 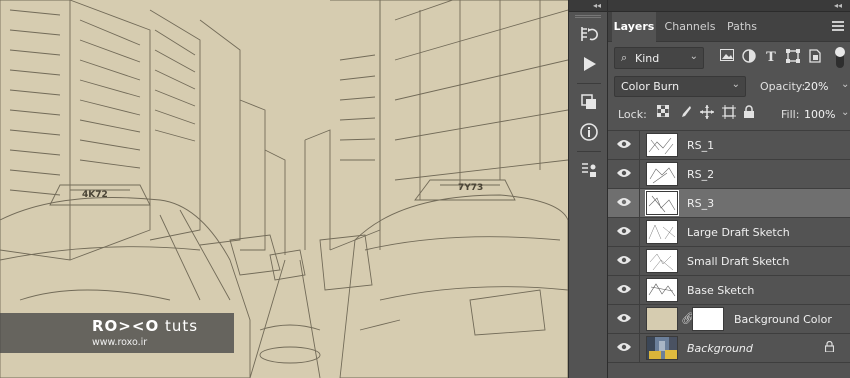 I want to click on dock-collapse-bar: ◂◂, so click(x=588, y=6).